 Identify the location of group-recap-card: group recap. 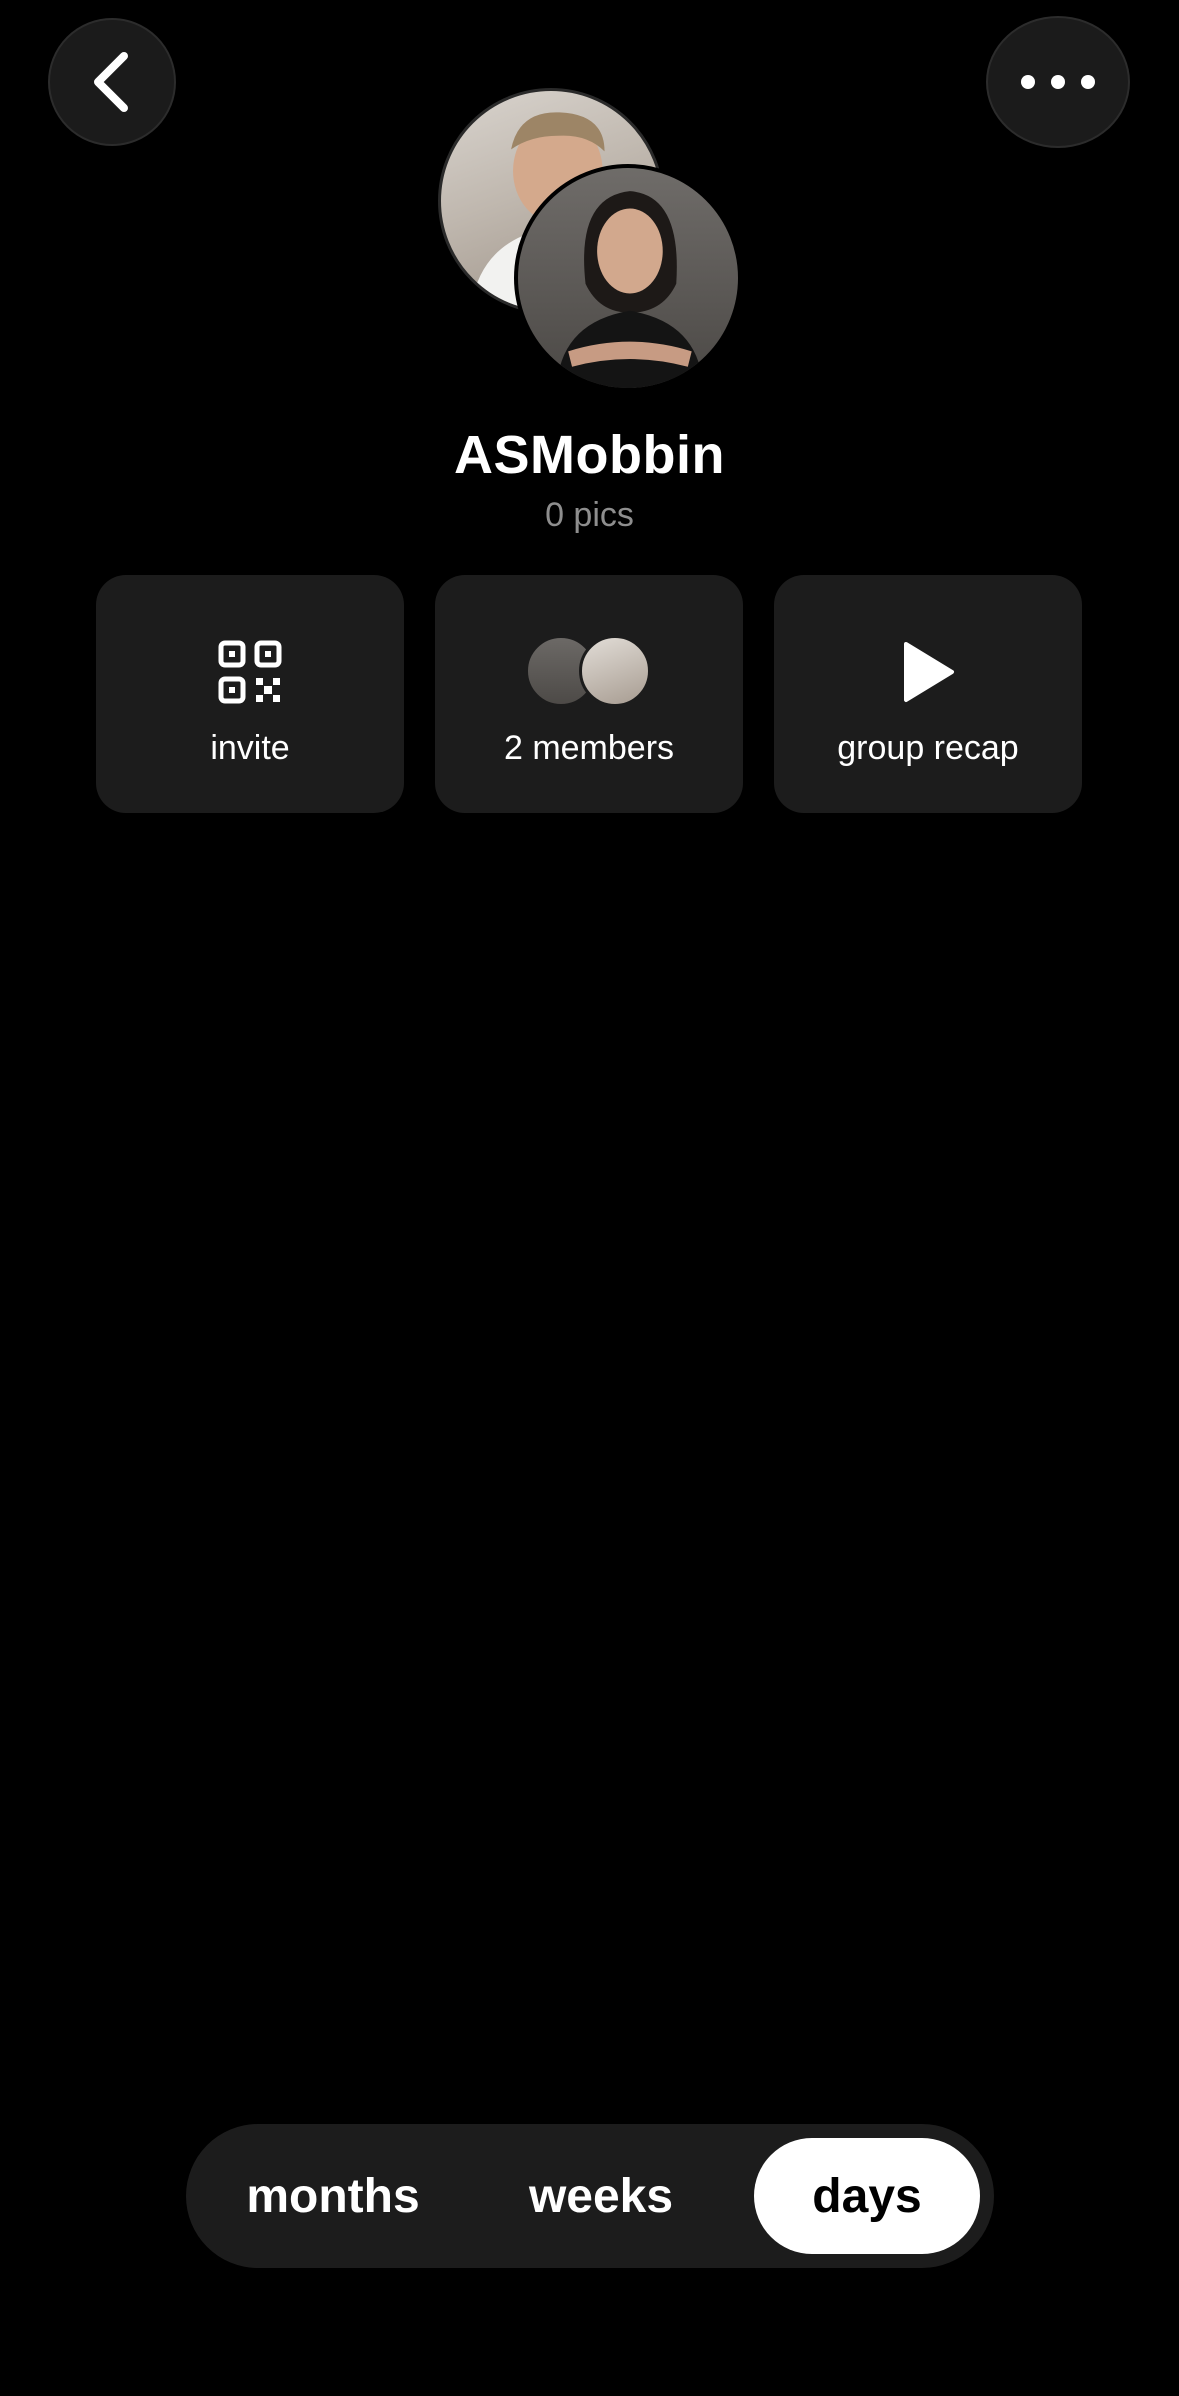
(928, 694).